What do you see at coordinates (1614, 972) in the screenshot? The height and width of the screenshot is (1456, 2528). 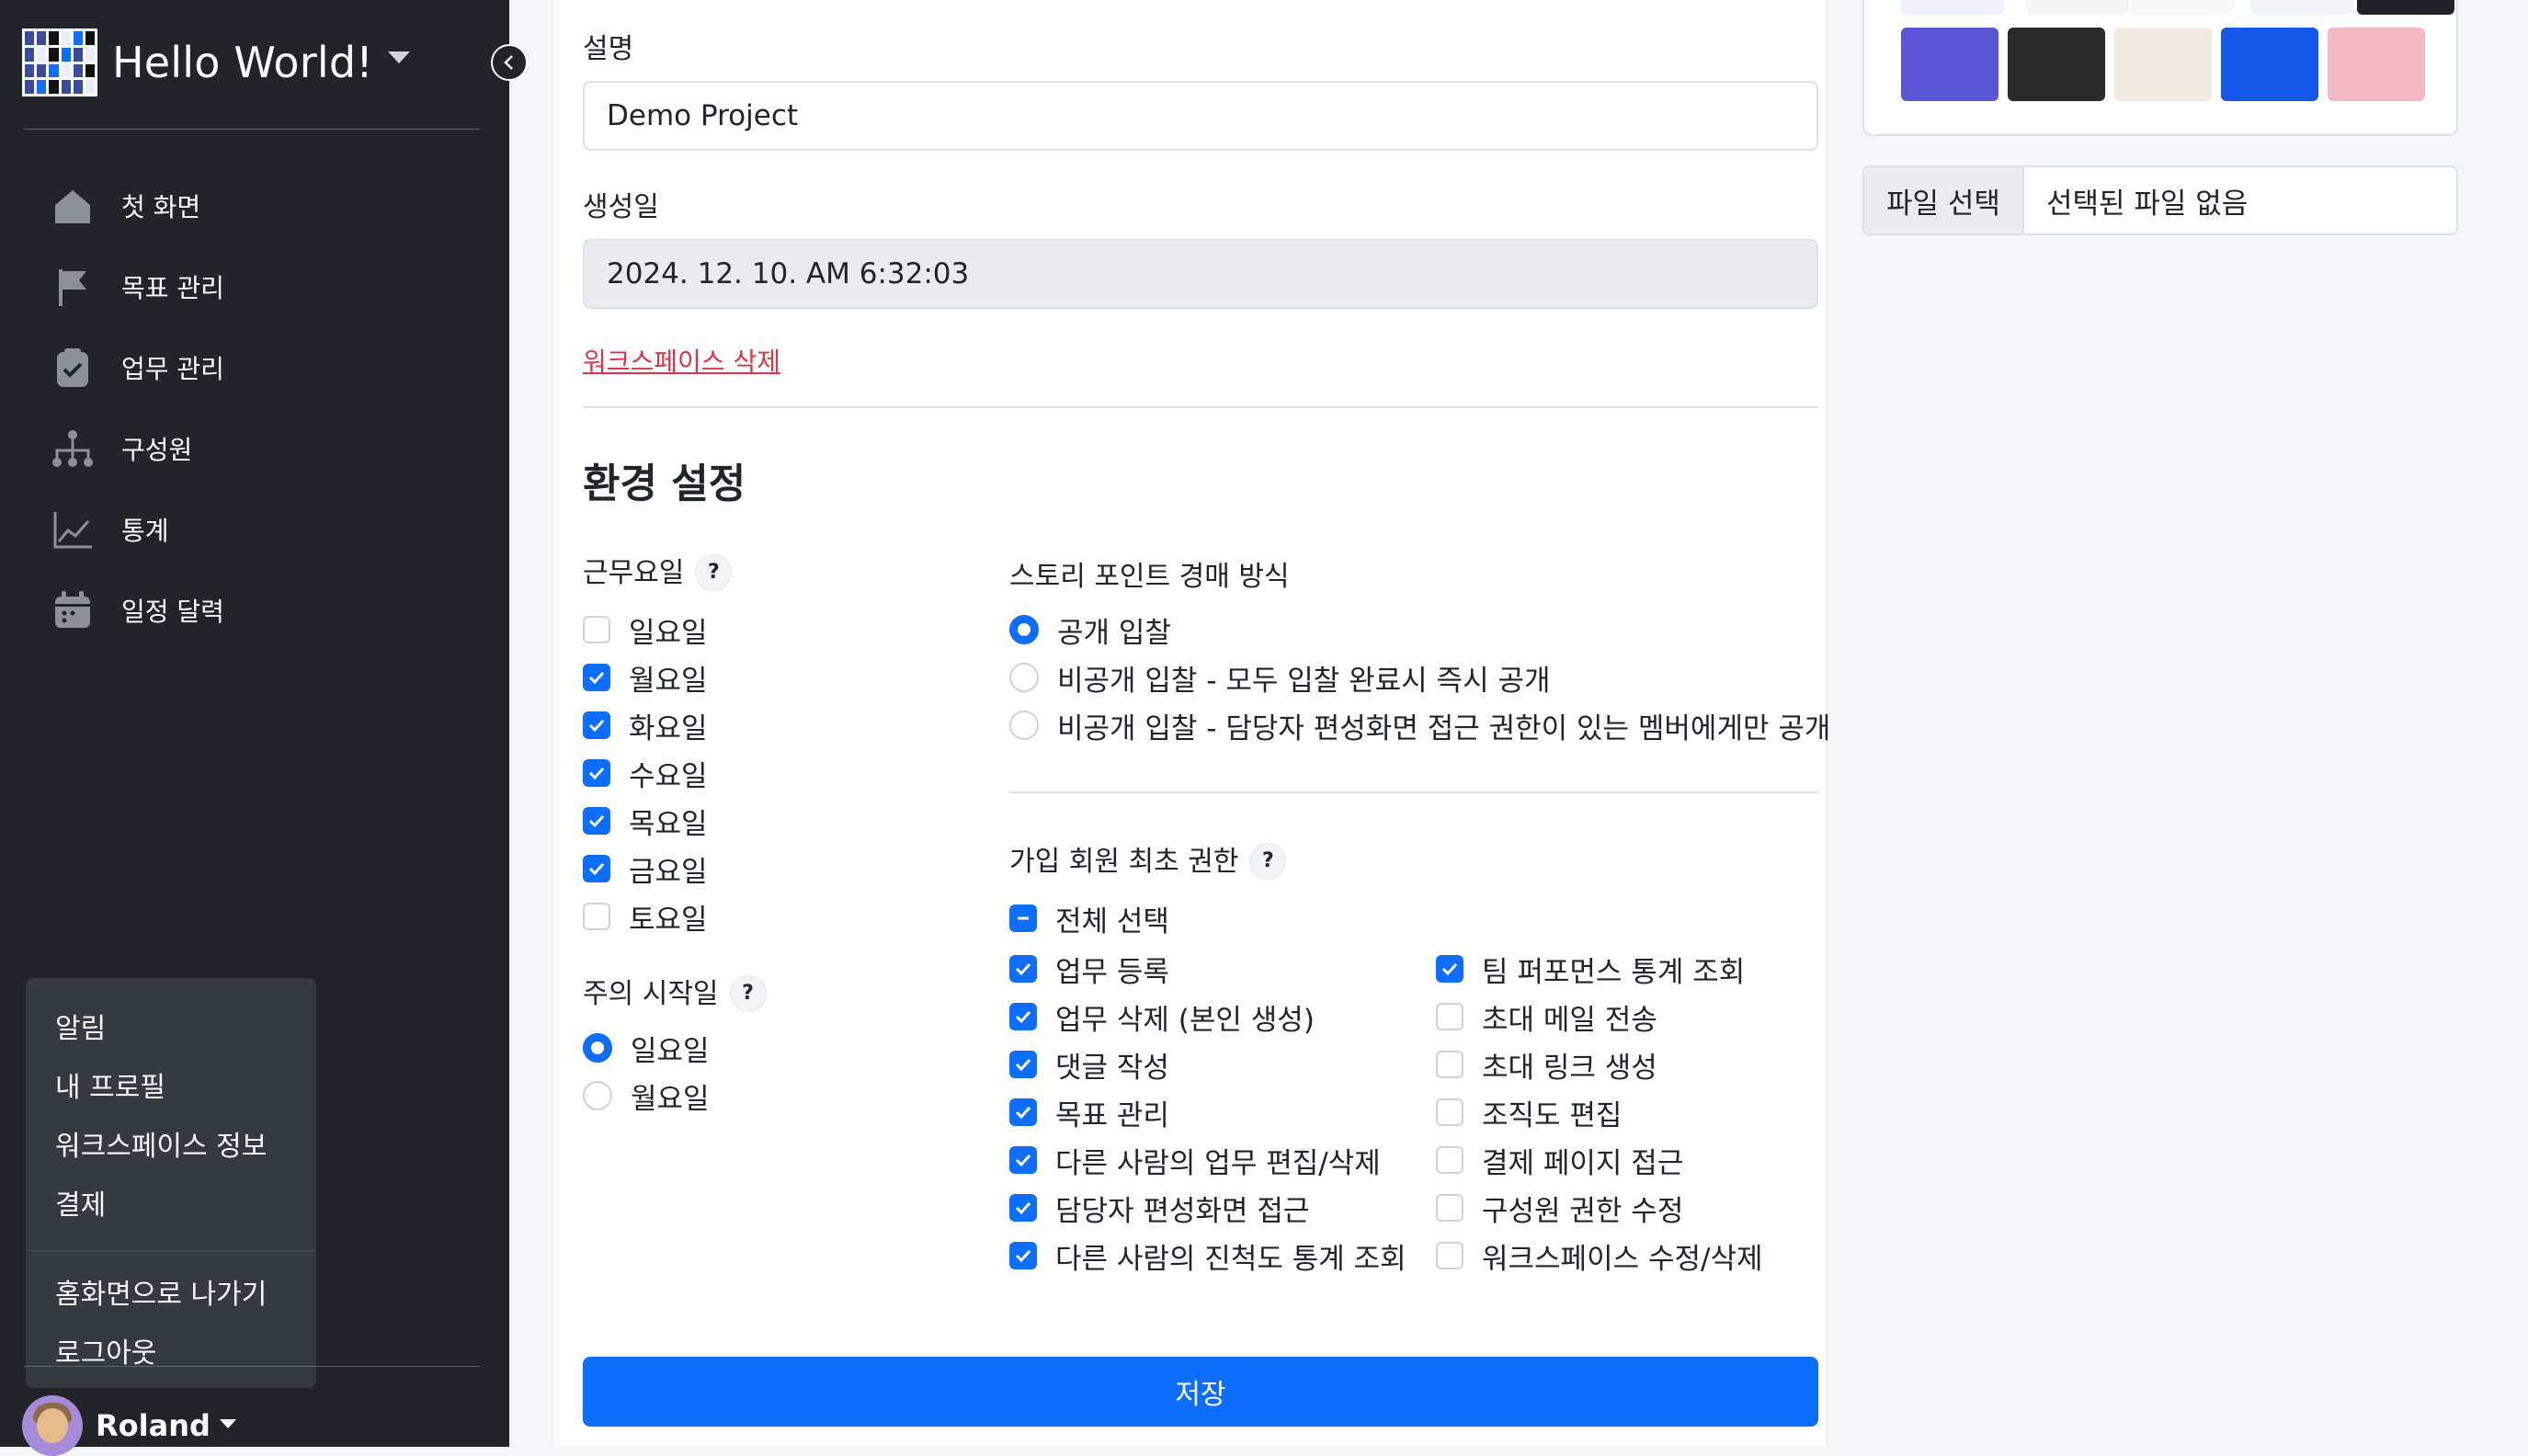 I see `checkbox-label: 팀 퍼포먼스 통계 조회` at bounding box center [1614, 972].